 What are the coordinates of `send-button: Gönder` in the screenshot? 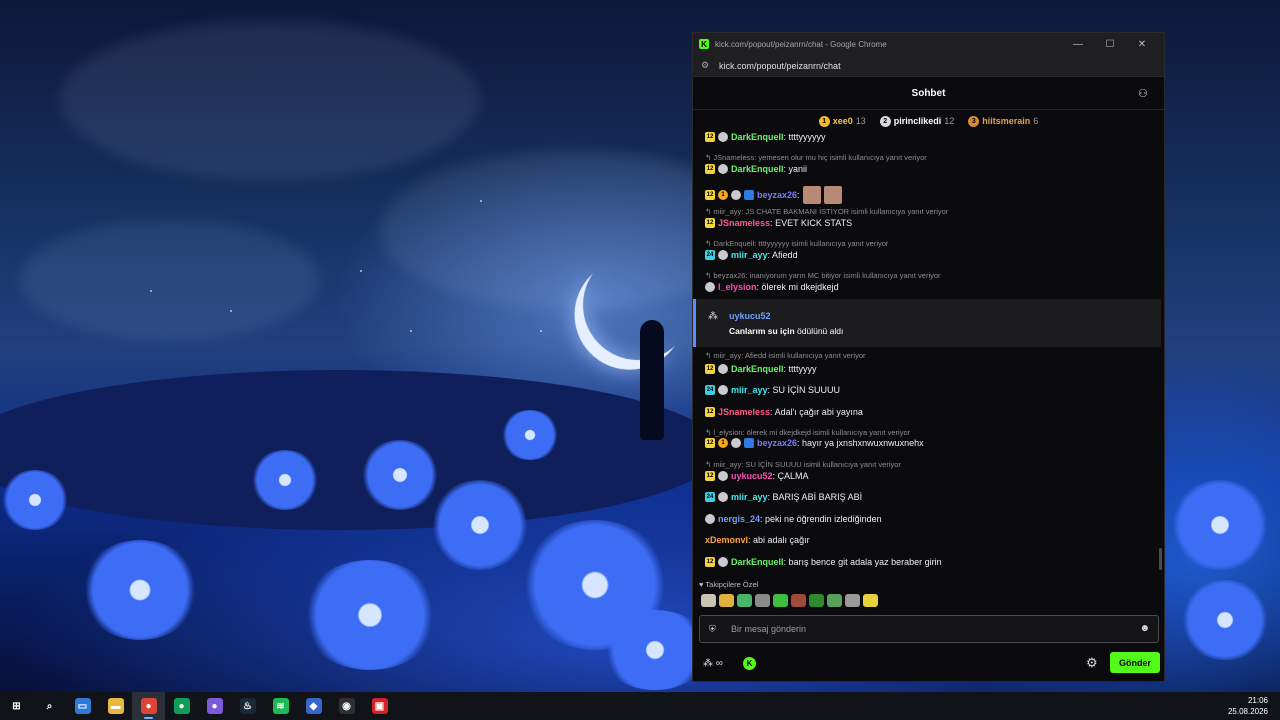 It's located at (1135, 662).